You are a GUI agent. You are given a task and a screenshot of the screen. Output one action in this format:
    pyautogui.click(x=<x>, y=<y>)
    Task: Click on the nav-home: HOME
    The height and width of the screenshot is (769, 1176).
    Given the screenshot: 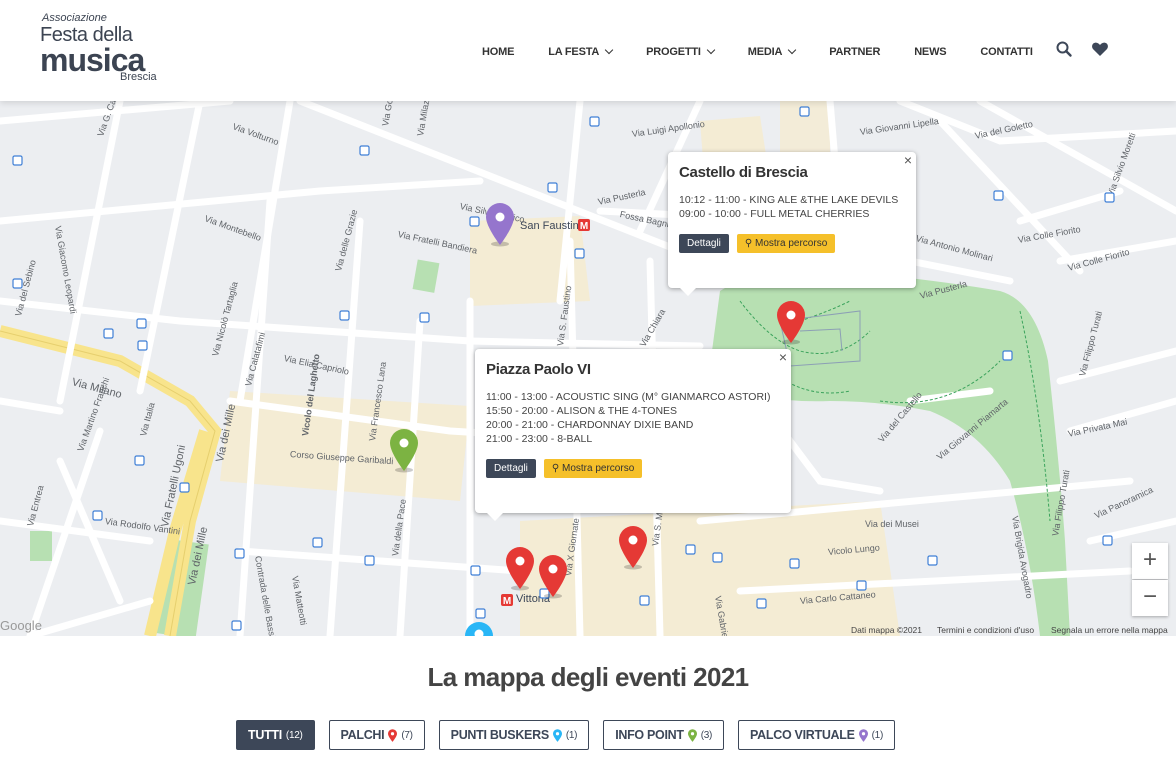 What is the action you would take?
    pyautogui.click(x=498, y=52)
    